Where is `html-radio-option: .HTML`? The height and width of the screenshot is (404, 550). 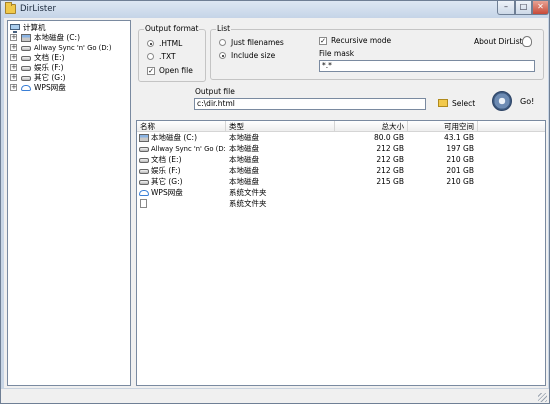
html-radio-option: .HTML is located at coordinates (172, 44).